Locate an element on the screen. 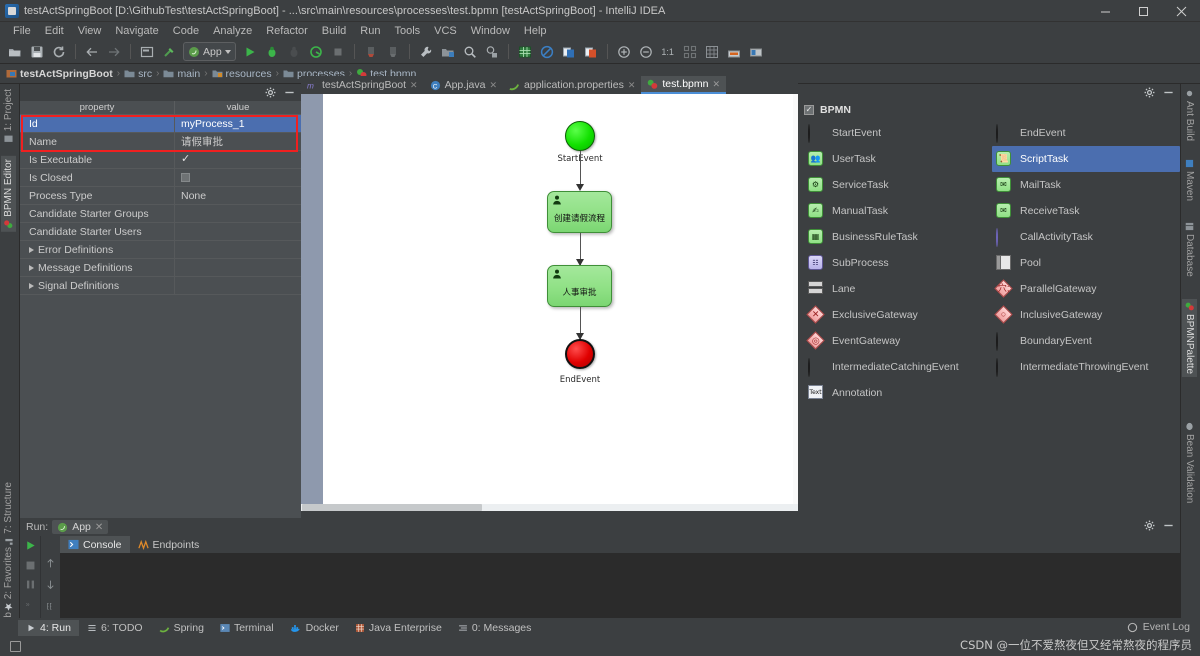 This screenshot has width=1200, height=656. palette-item-intermediate-throwing-event: IntermediateThrowingEvent is located at coordinates (1086, 367).